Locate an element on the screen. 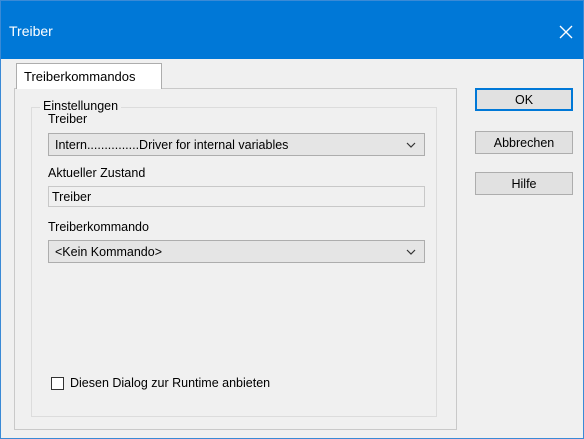 The image size is (584, 439). close-icon is located at coordinates (566, 32).